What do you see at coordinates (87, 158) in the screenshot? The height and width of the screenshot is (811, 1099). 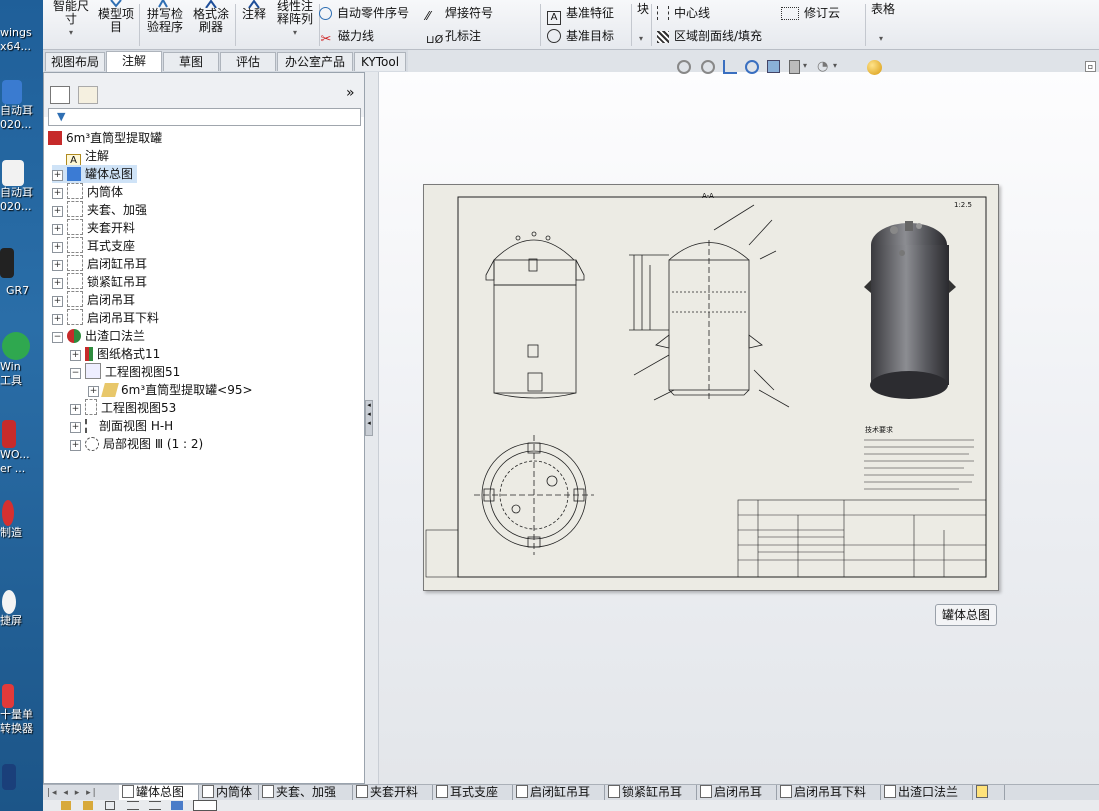 I see `tree-item-annotations: A 注解` at bounding box center [87, 158].